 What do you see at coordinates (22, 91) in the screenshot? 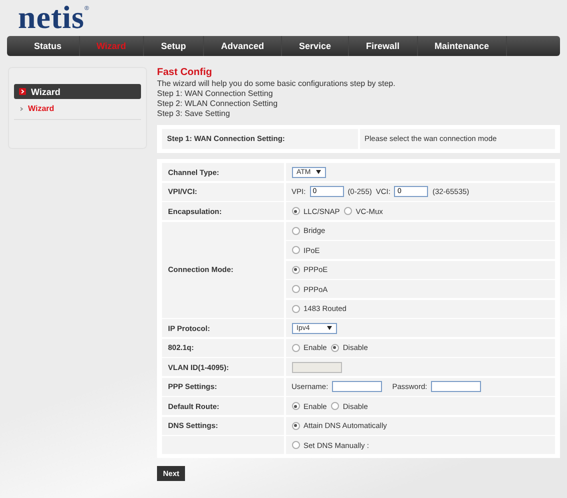
I see `arrow-icon` at bounding box center [22, 91].